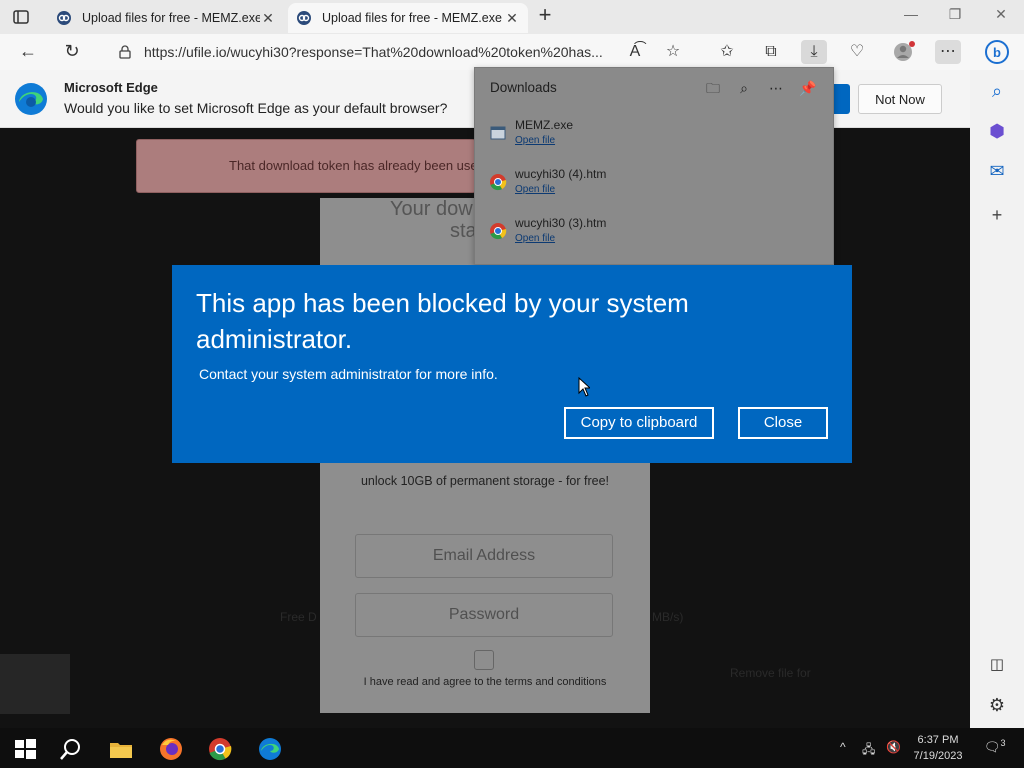 The height and width of the screenshot is (768, 1024). Describe the element at coordinates (995, 746) in the screenshot. I see `notification-center-icon: 🗨3` at that location.